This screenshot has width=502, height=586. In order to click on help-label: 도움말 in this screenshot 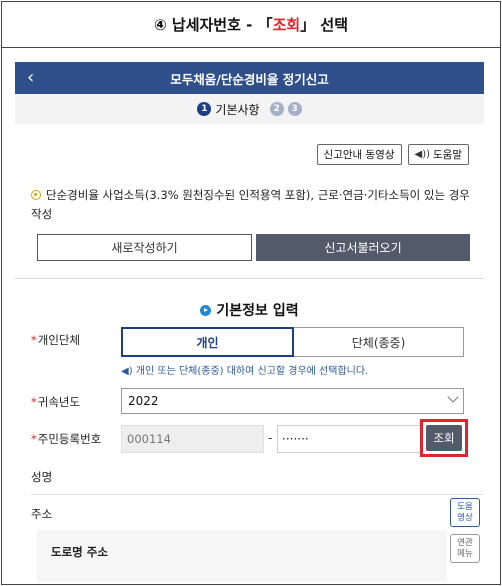, I will do `click(447, 155)`.